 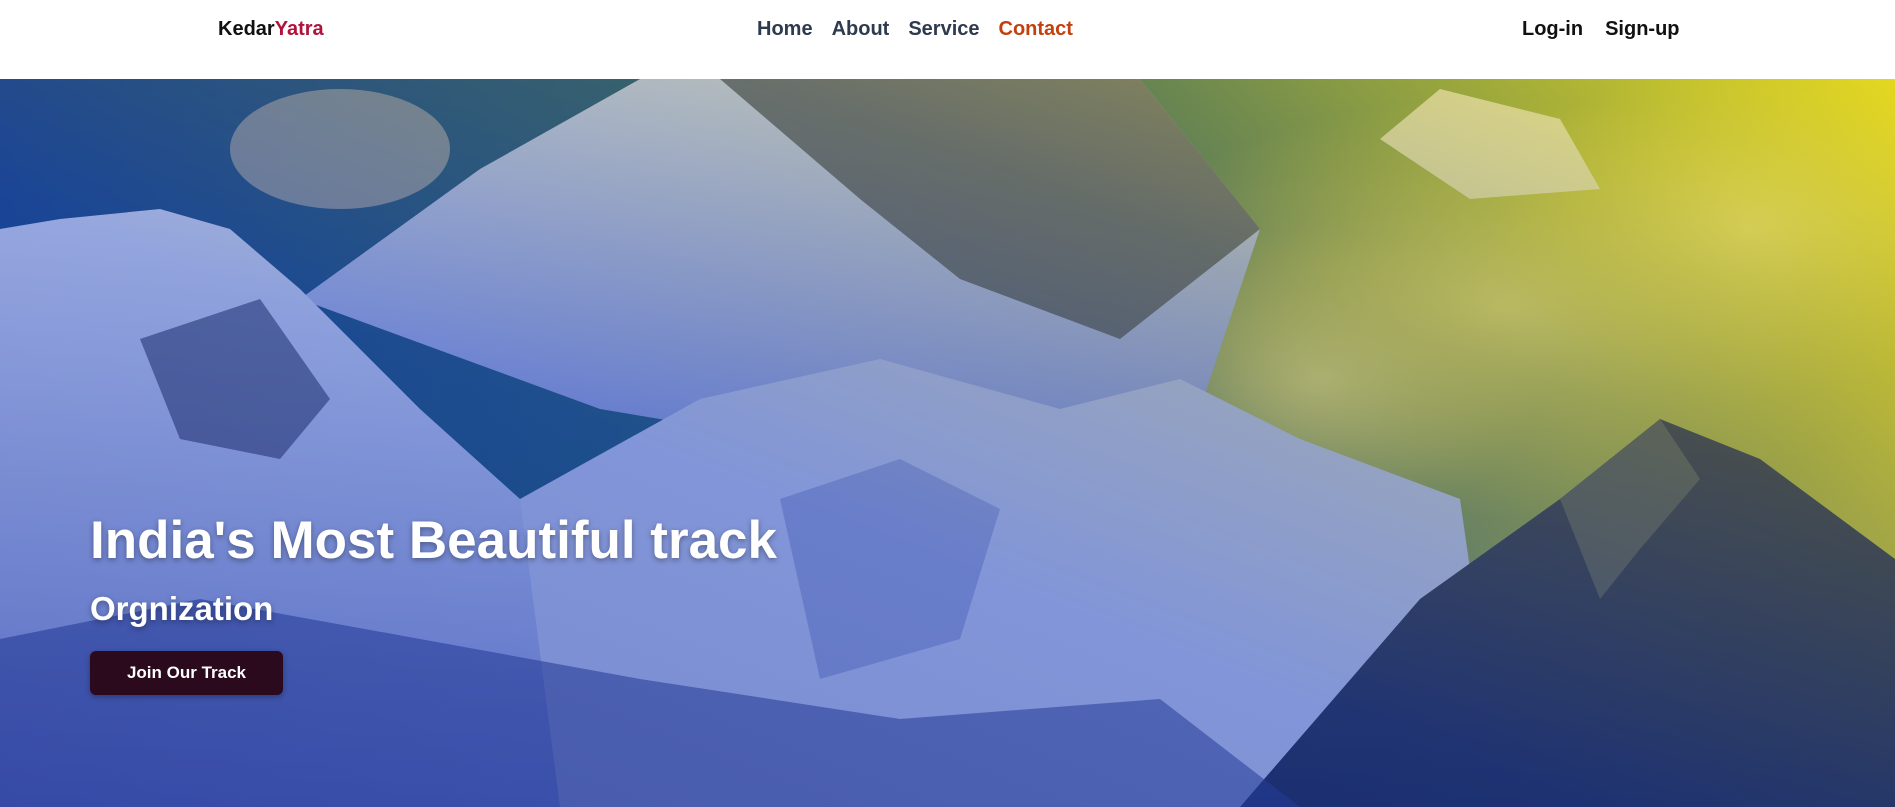 What do you see at coordinates (299, 29) in the screenshot?
I see `brand-name-part2: Yatra` at bounding box center [299, 29].